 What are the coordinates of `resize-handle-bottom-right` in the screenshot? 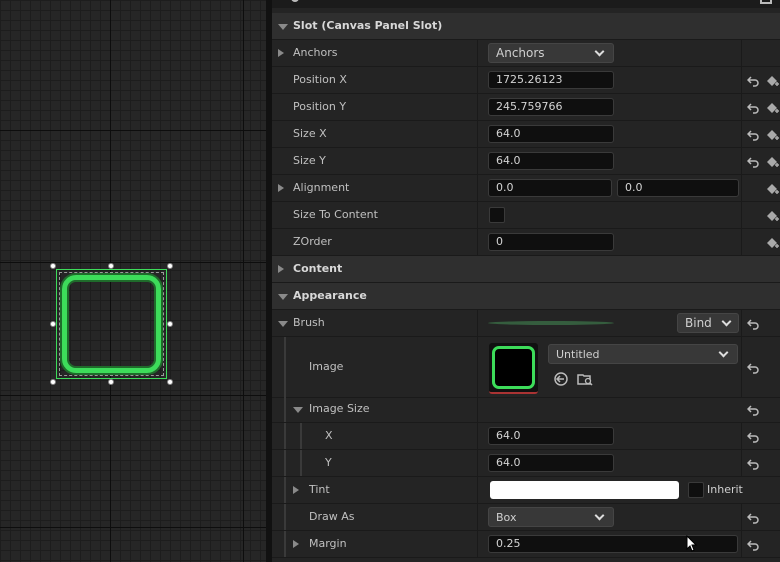 It's located at (170, 382).